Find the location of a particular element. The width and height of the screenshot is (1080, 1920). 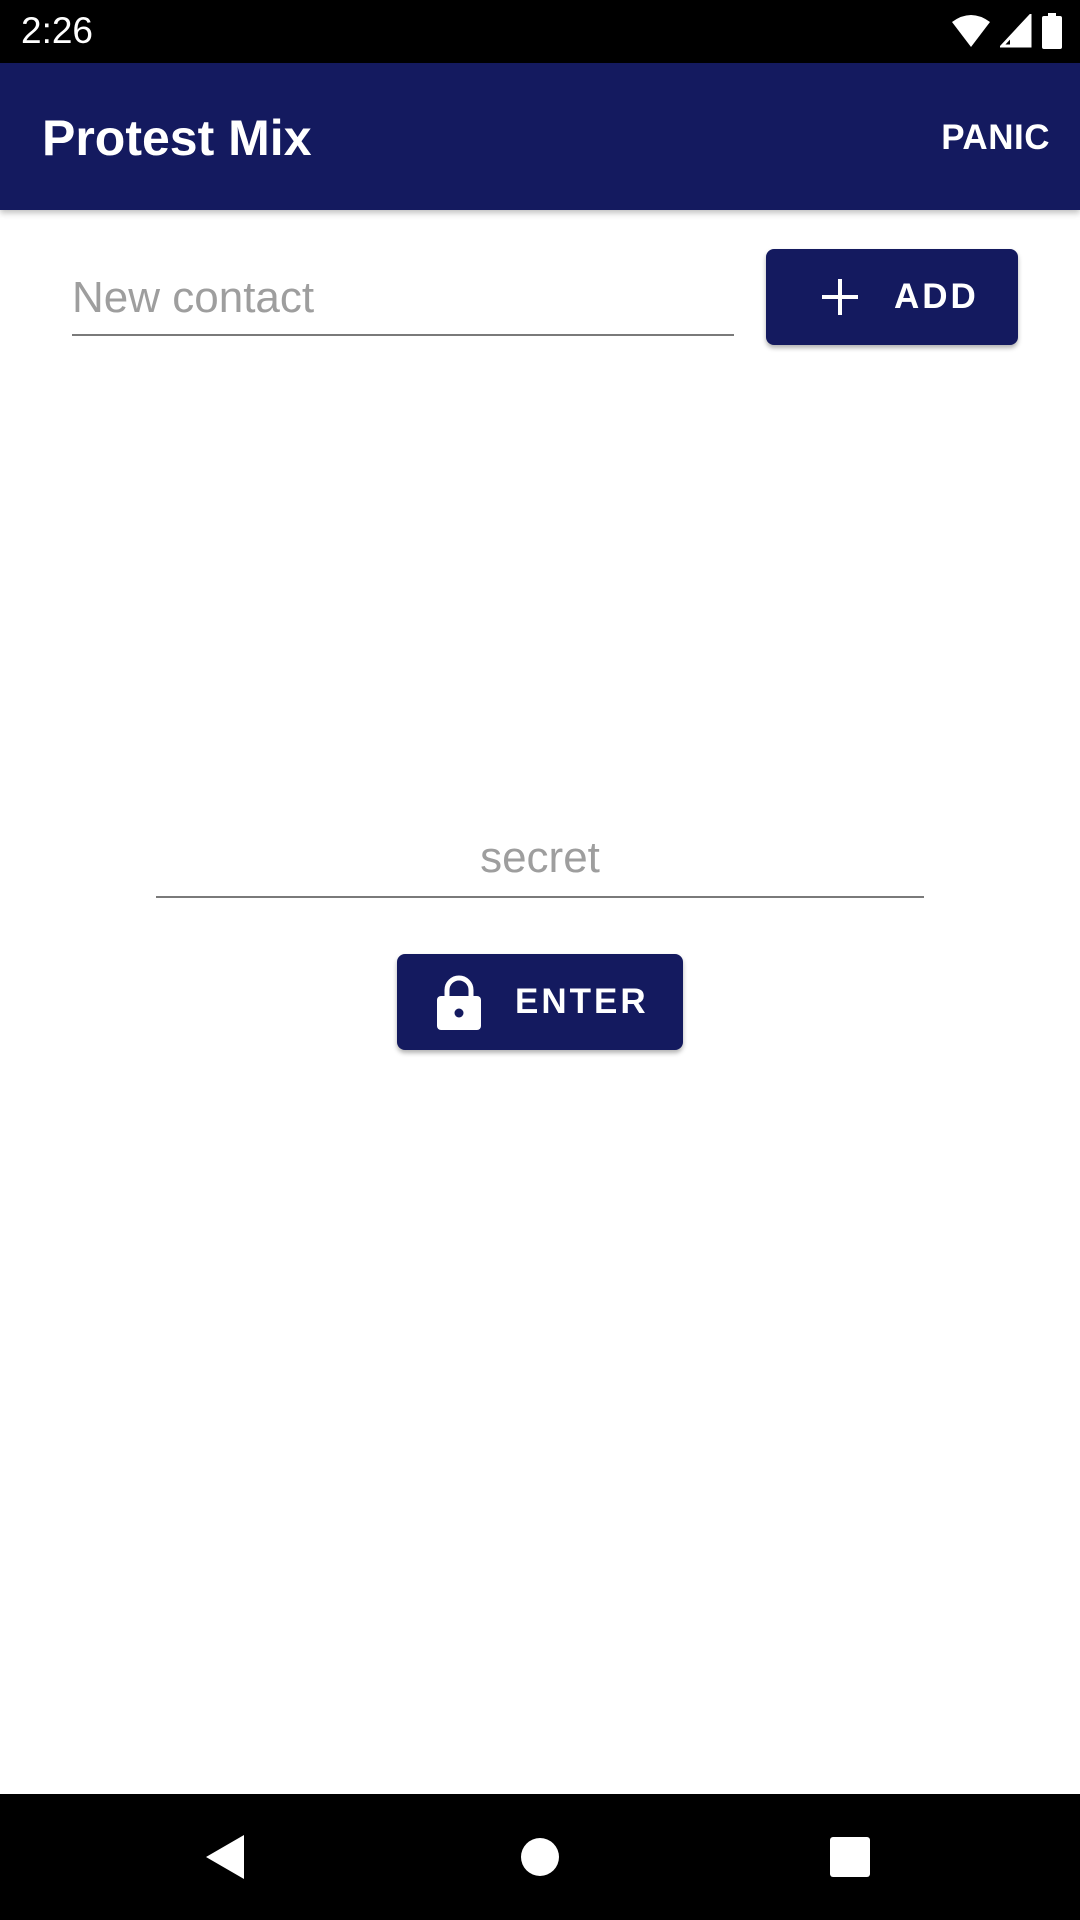

add-button-label: ADD is located at coordinates (936, 296).